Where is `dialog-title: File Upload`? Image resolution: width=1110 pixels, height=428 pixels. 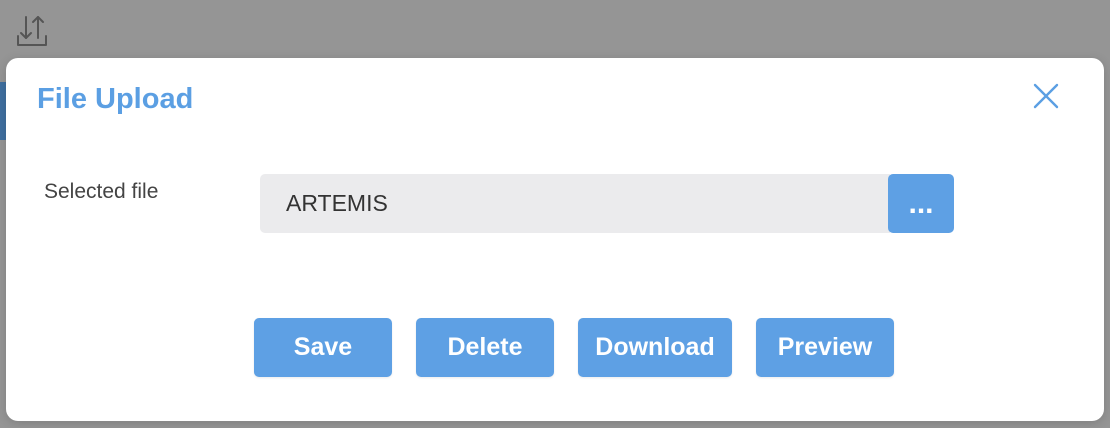
dialog-title: File Upload is located at coordinates (115, 99).